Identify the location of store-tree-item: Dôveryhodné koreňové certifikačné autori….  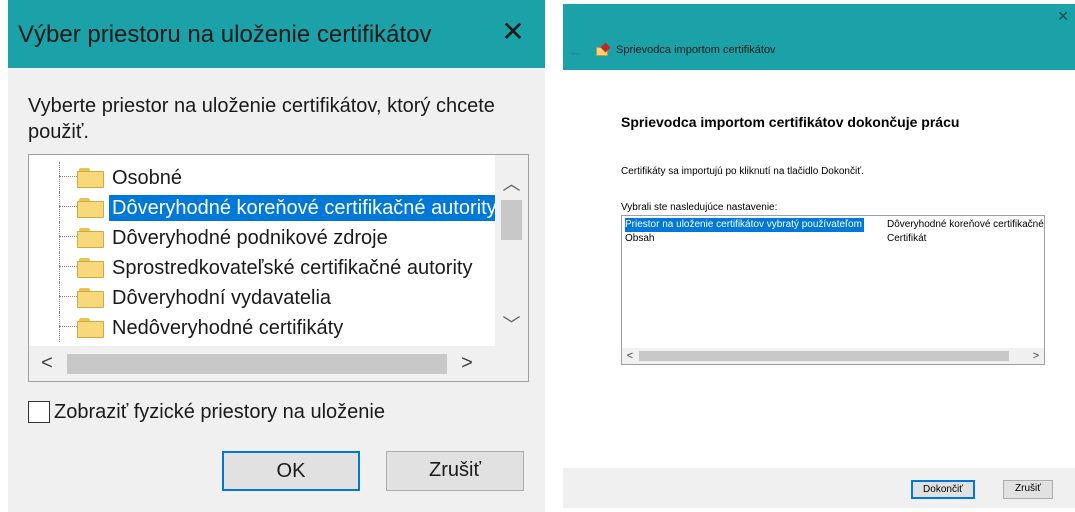
(262, 207).